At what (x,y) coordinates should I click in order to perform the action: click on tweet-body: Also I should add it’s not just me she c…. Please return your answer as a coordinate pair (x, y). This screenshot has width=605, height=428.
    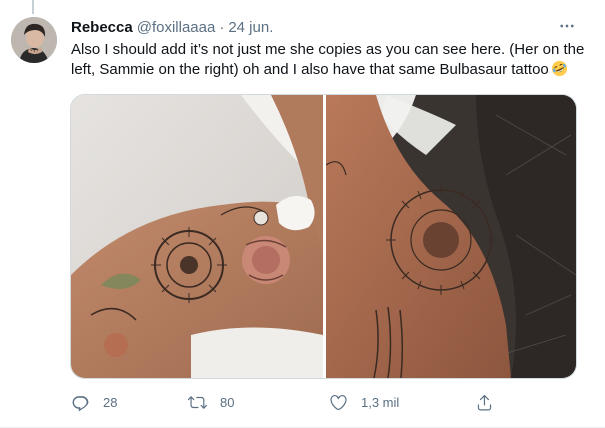
    Looking at the image, I should click on (328, 59).